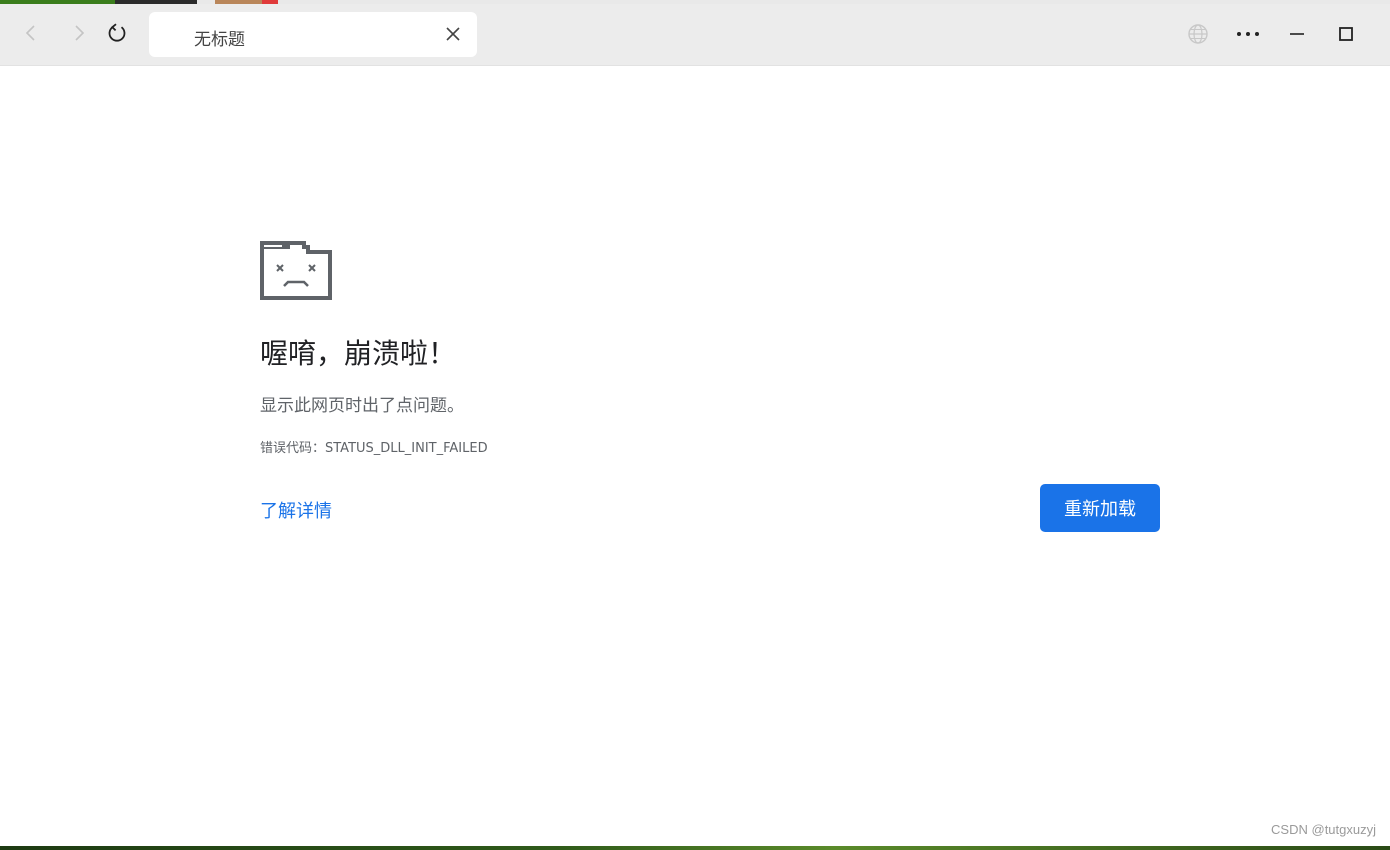 This screenshot has width=1390, height=850. Describe the element at coordinates (695, 848) in the screenshot. I see `desktop-background-bottom` at that location.